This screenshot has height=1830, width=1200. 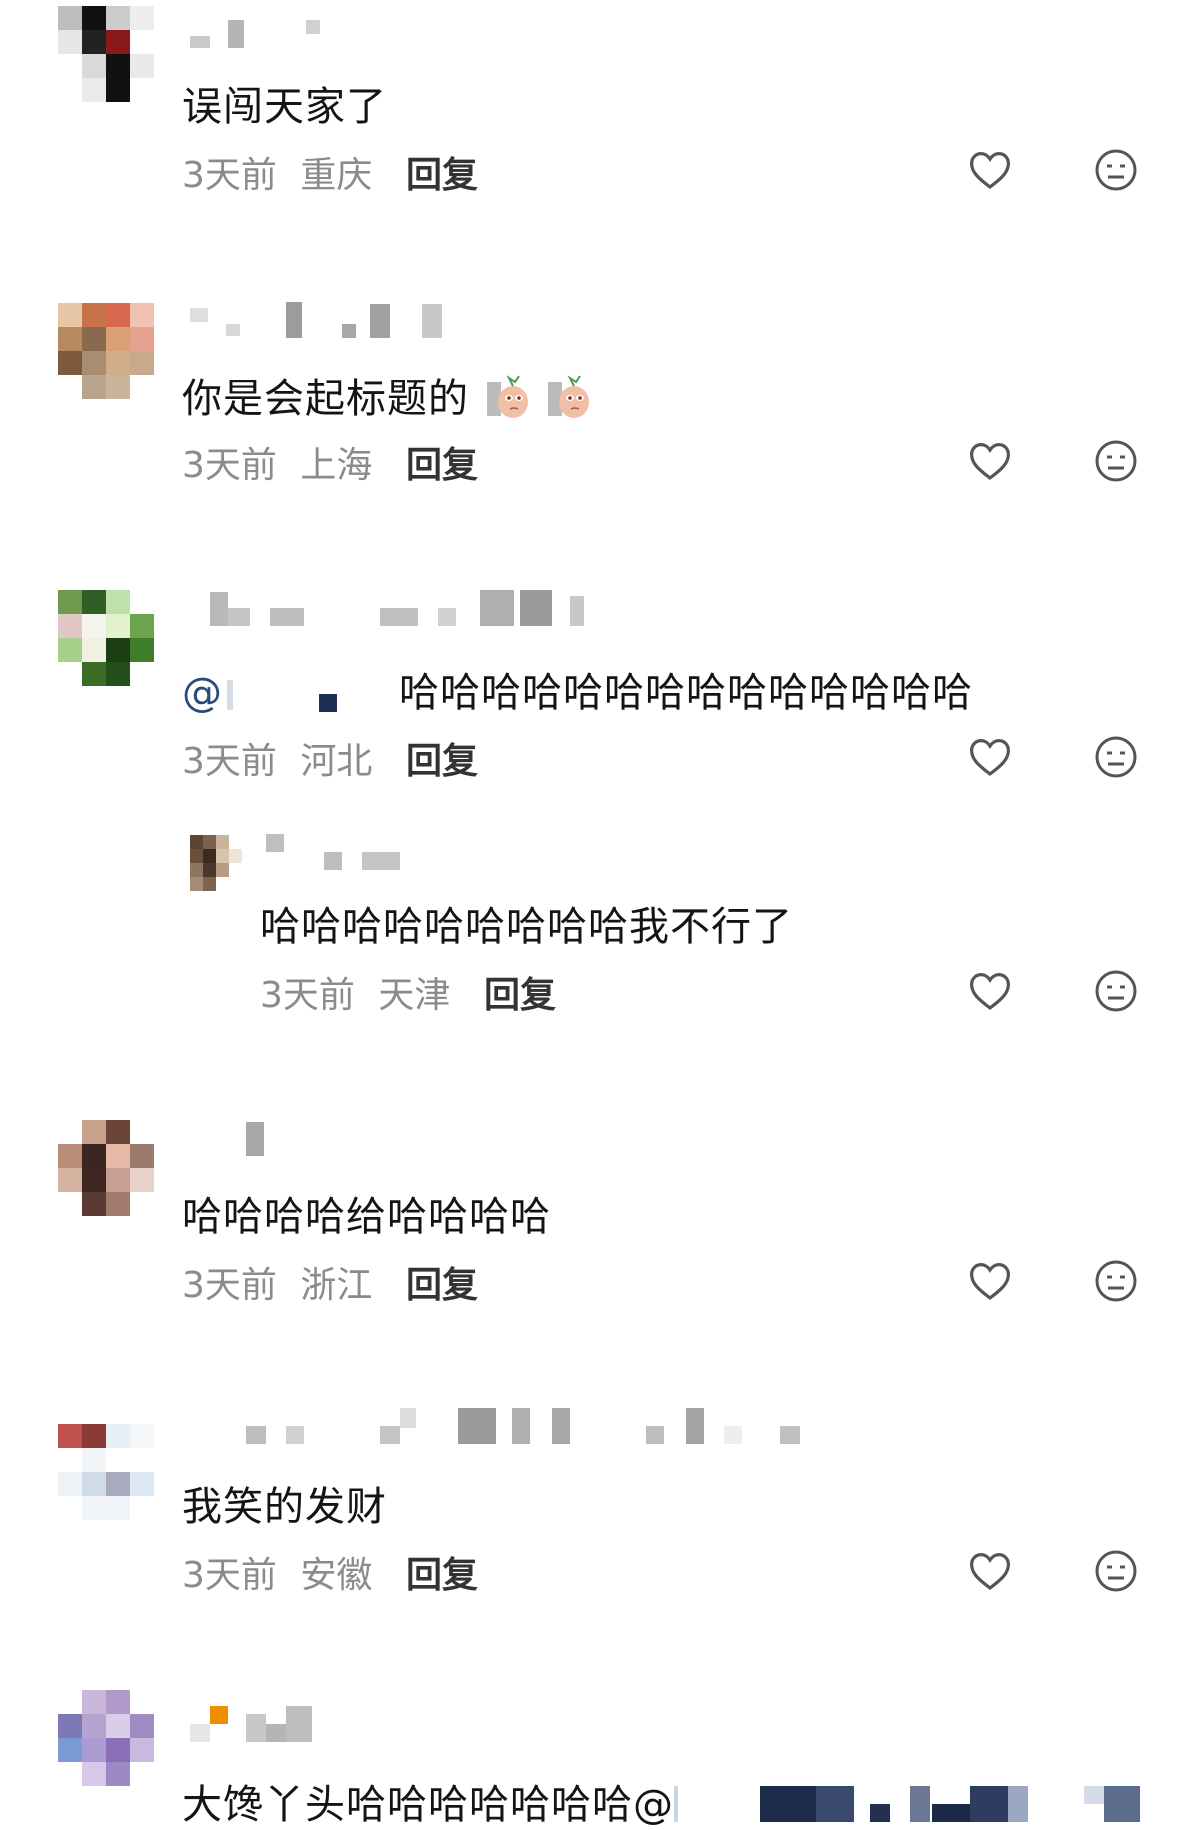 I want to click on comment-text: 你是会起标题的, so click(x=388, y=395).